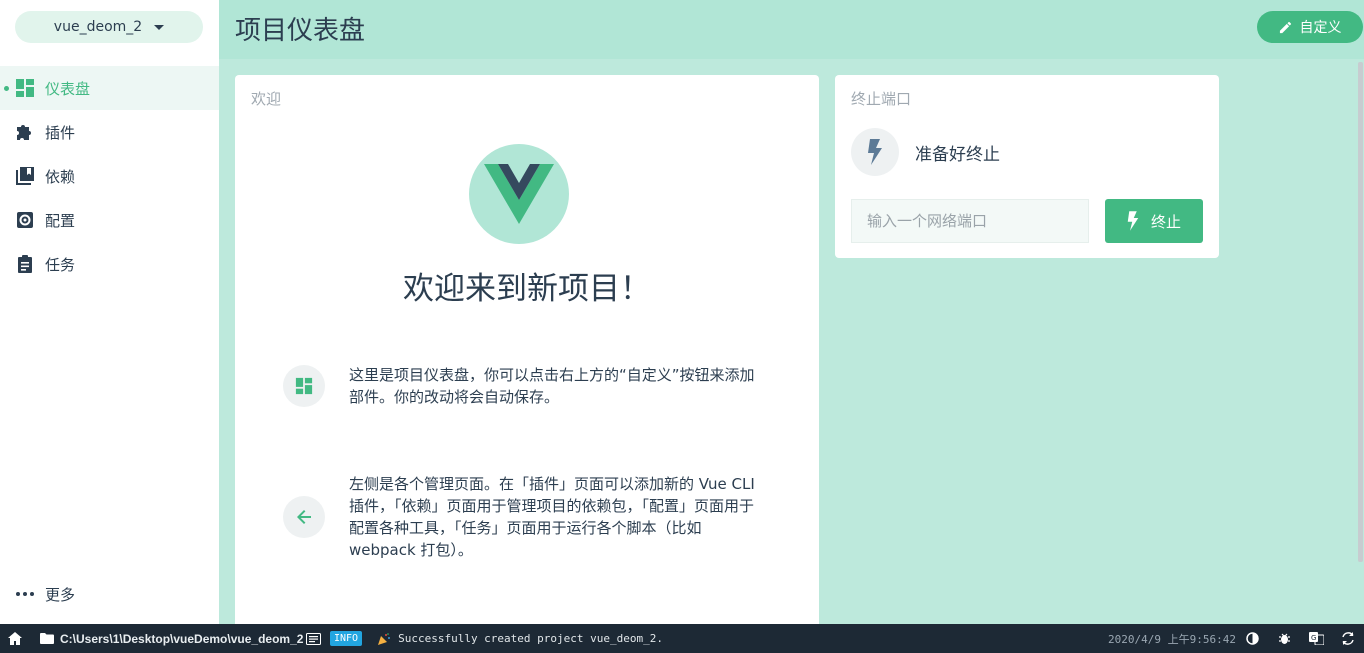 The image size is (1364, 653). What do you see at coordinates (384, 638) in the screenshot?
I see `party-popper-icon` at bounding box center [384, 638].